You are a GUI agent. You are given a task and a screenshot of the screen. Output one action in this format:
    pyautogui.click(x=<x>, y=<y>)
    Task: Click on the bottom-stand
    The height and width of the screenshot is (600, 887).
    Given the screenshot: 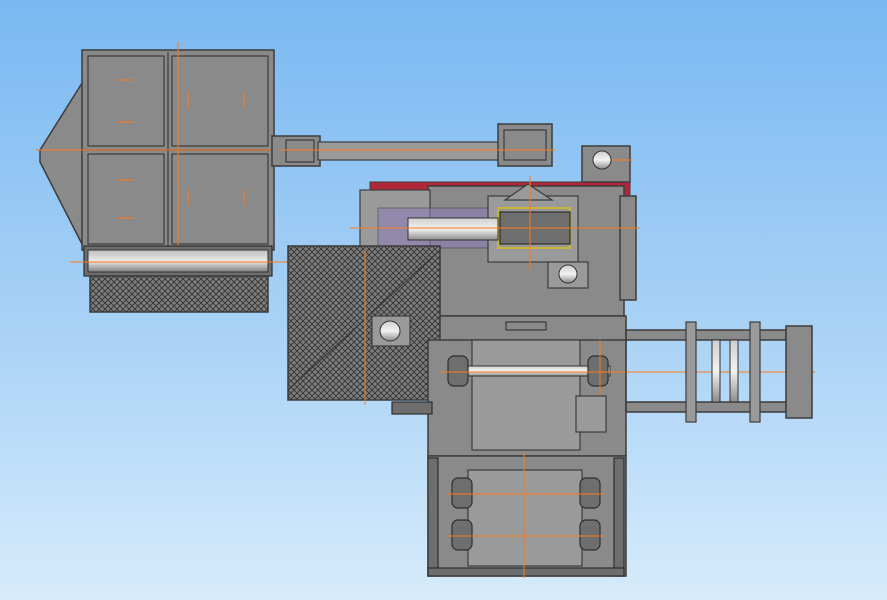 What is the action you would take?
    pyautogui.click(x=527, y=515)
    